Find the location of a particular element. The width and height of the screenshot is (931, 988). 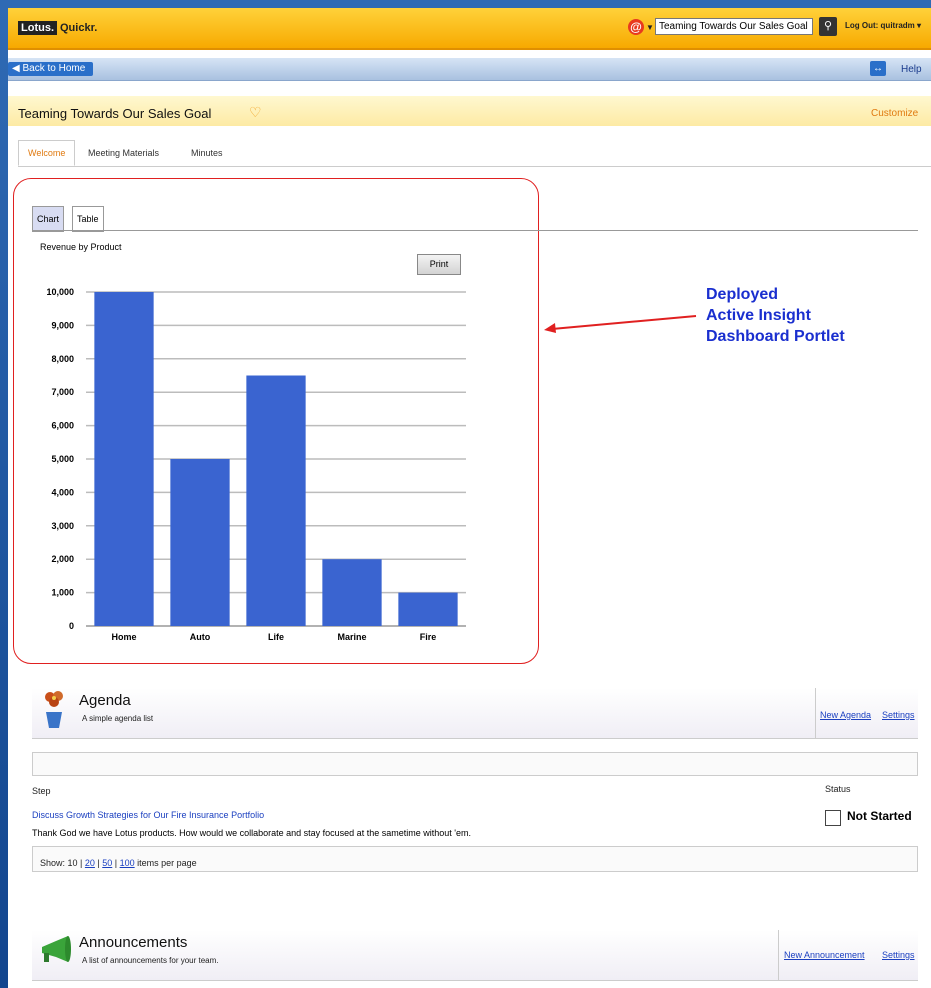

expand-icon: ↔ is located at coordinates (878, 68).